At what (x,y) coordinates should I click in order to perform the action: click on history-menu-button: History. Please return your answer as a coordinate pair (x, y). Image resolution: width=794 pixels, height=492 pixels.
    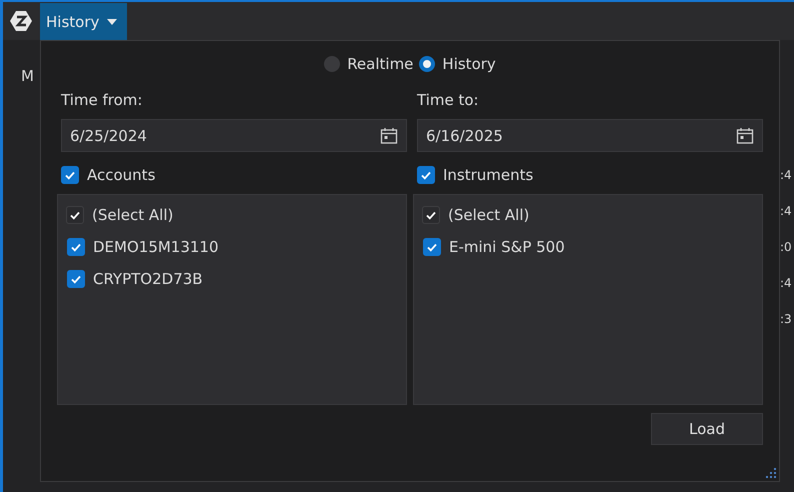
    Looking at the image, I should click on (83, 21).